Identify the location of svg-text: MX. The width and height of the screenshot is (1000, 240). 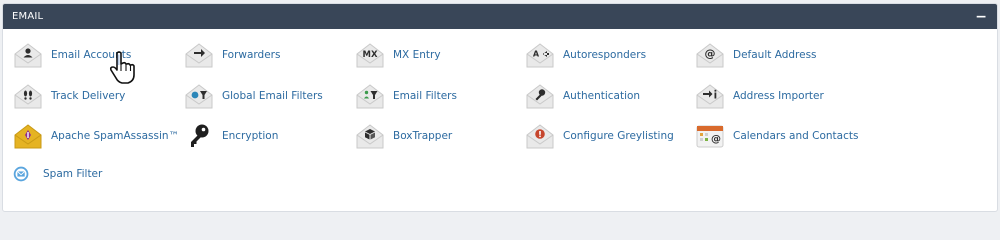
(369, 55).